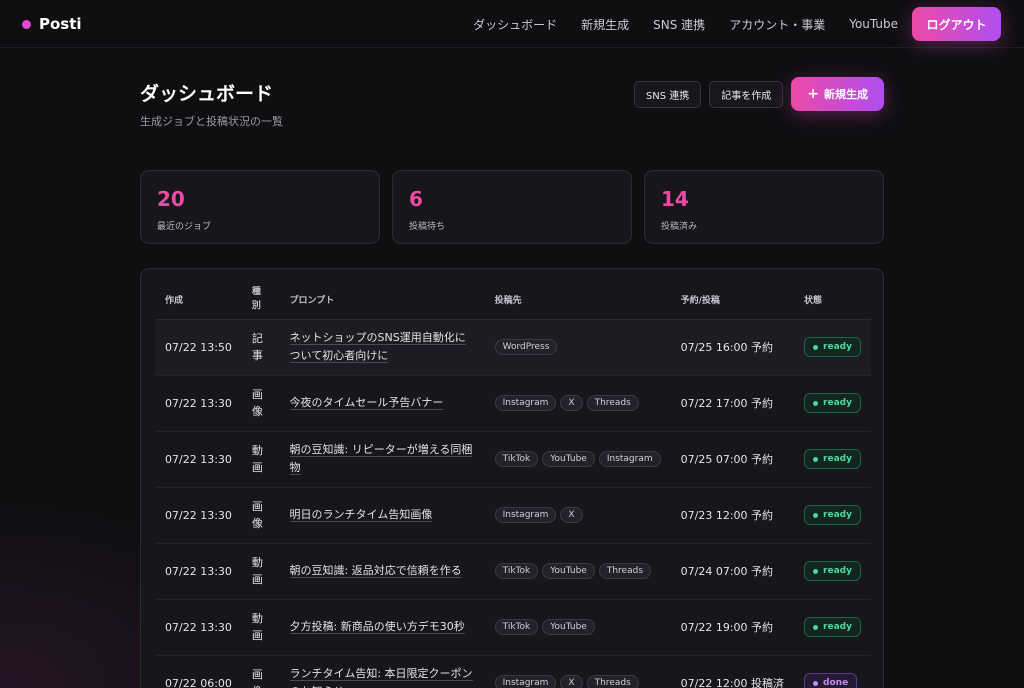 The width and height of the screenshot is (1024, 688). Describe the element at coordinates (605, 24) in the screenshot. I see `nav-item-new-generate: 新規生成` at that location.